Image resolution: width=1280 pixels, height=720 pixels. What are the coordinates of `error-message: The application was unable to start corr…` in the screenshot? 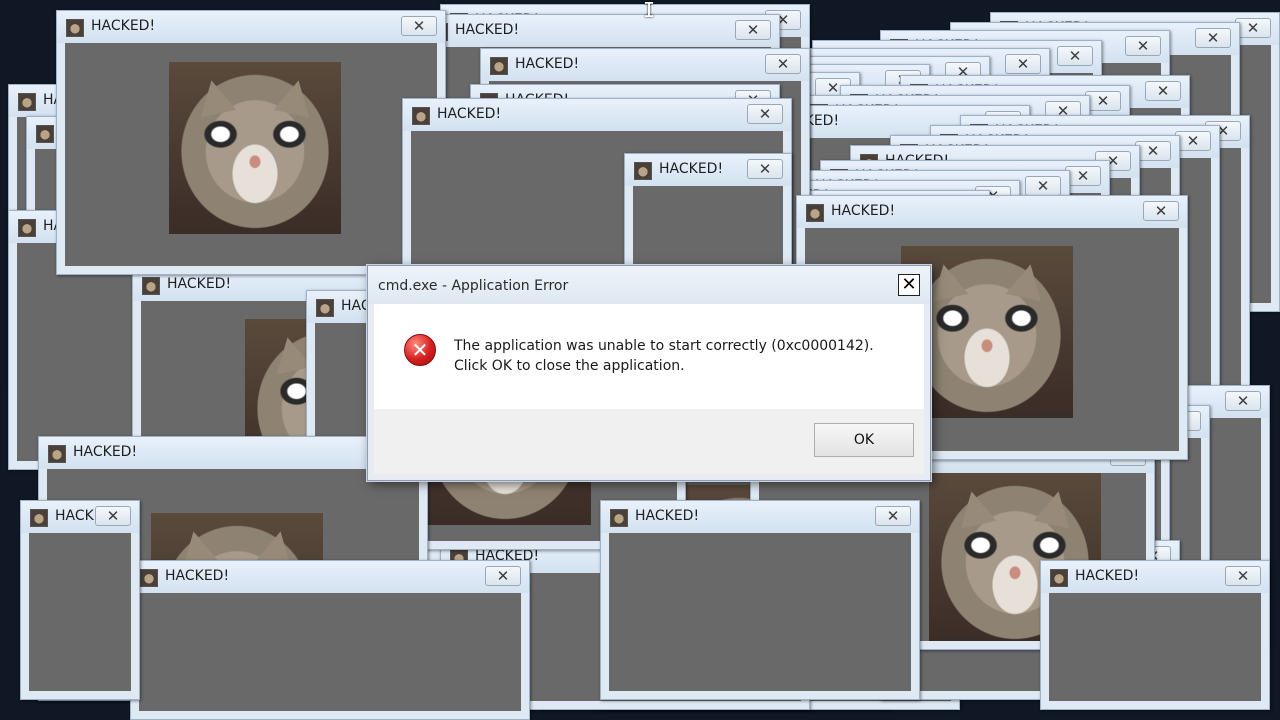 It's located at (664, 356).